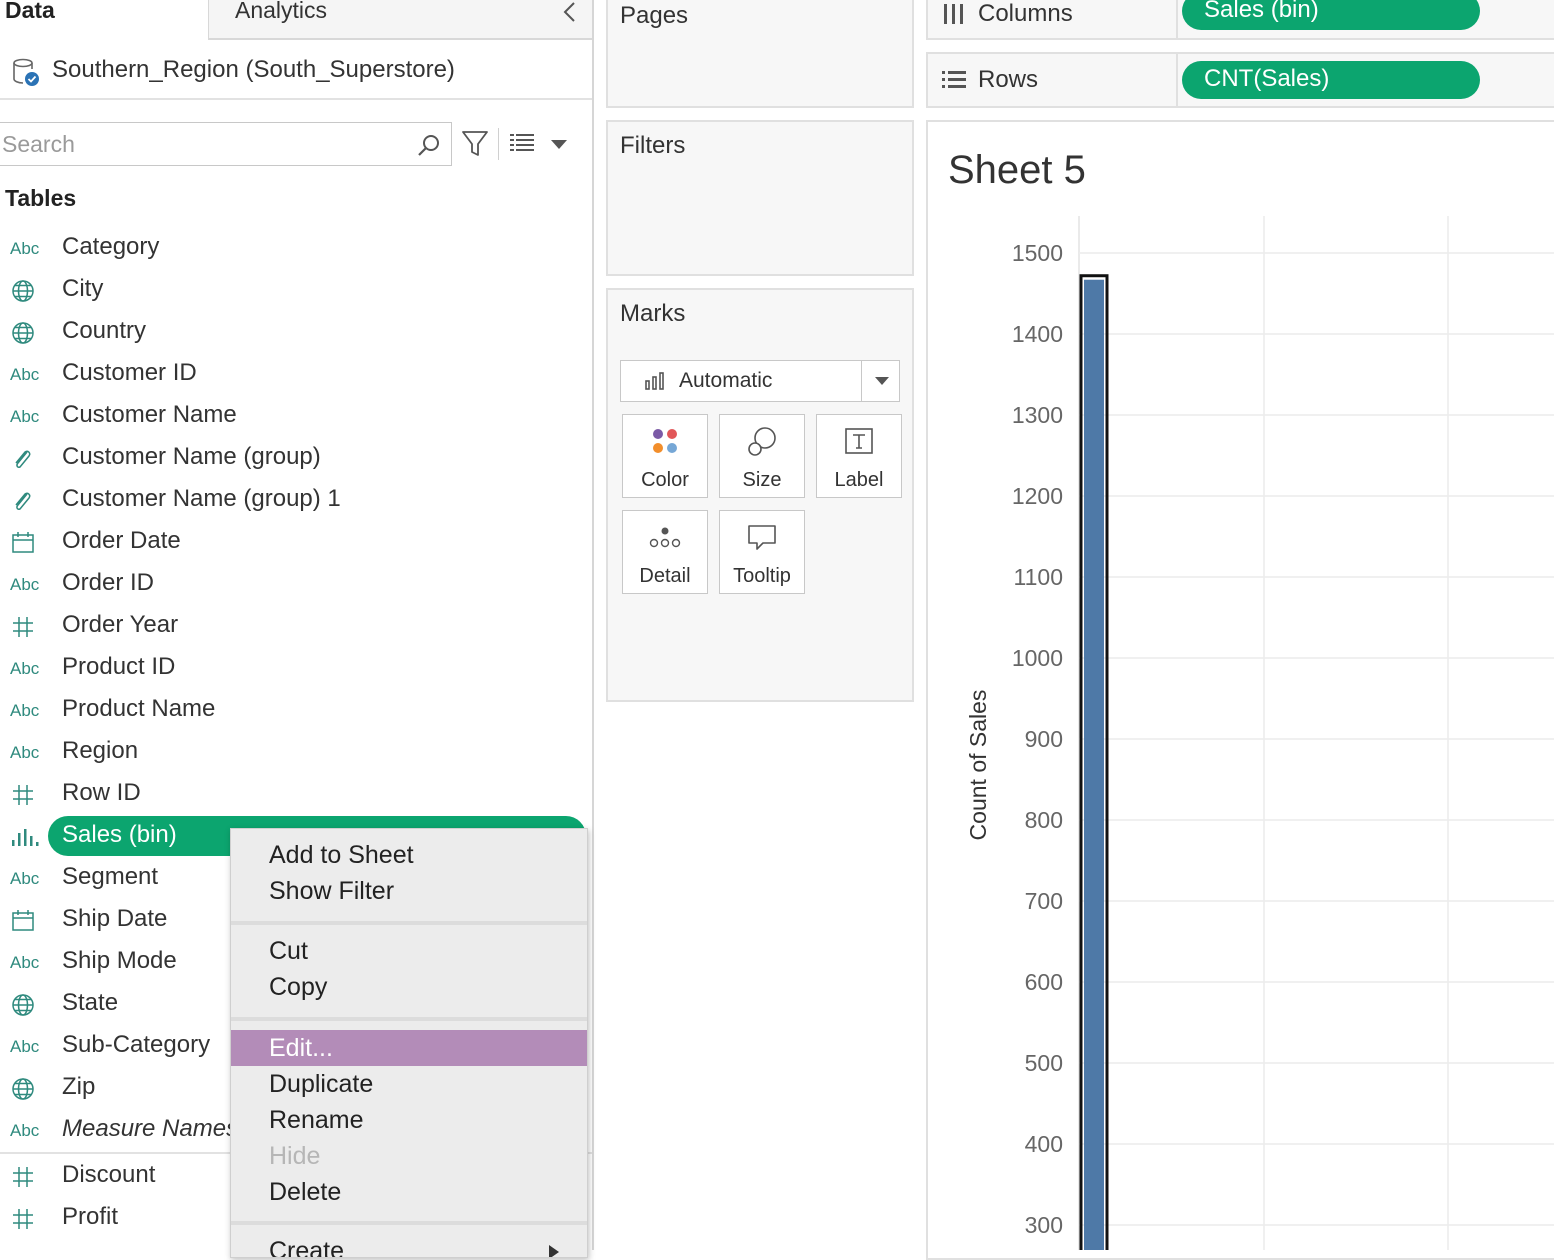 The width and height of the screenshot is (1554, 1260). I want to click on shelf-divider, so click(1177, 80).